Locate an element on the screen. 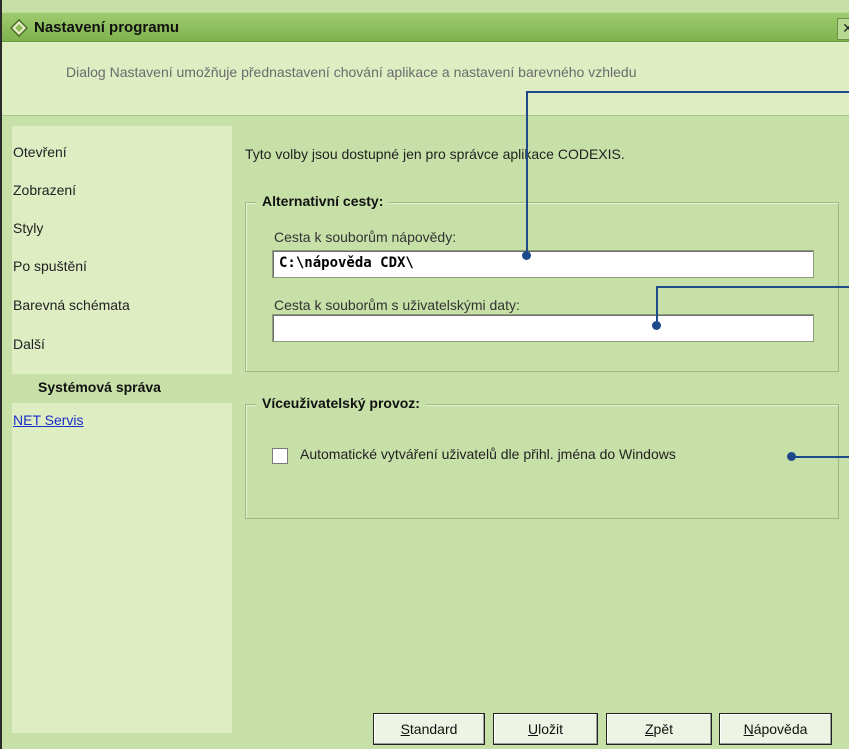  net-servis-link: NET Servis is located at coordinates (48, 420).